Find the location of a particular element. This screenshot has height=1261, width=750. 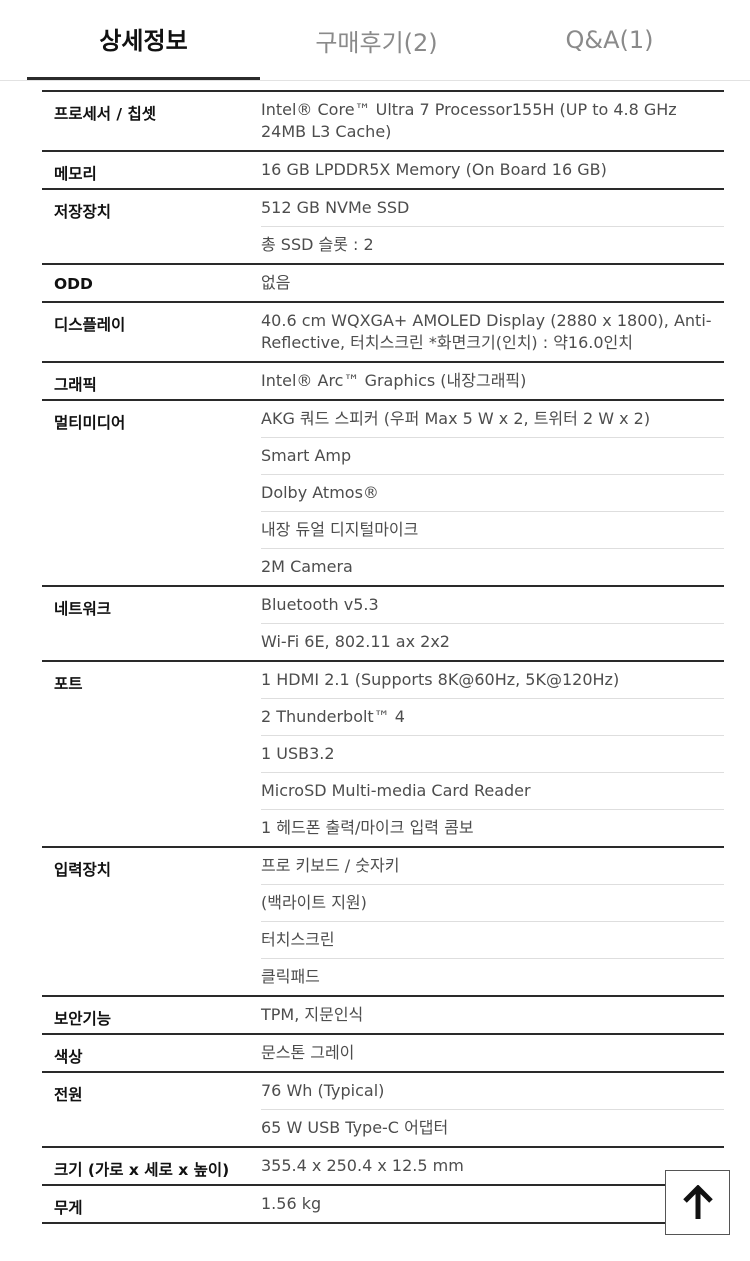

spec-value: AKG 쿼드 스피커 (우퍼 Max 5 W x 2, 트위터 2 W x 2) is located at coordinates (456, 418).